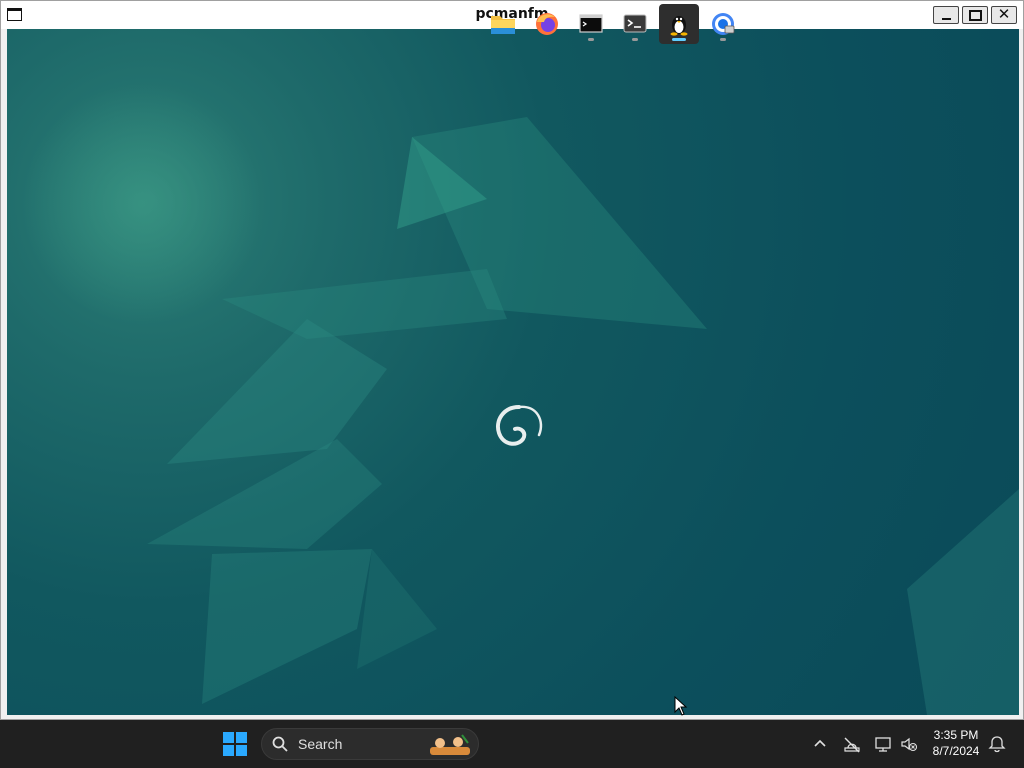  What do you see at coordinates (511, 425) in the screenshot?
I see `debian-swirl-icon` at bounding box center [511, 425].